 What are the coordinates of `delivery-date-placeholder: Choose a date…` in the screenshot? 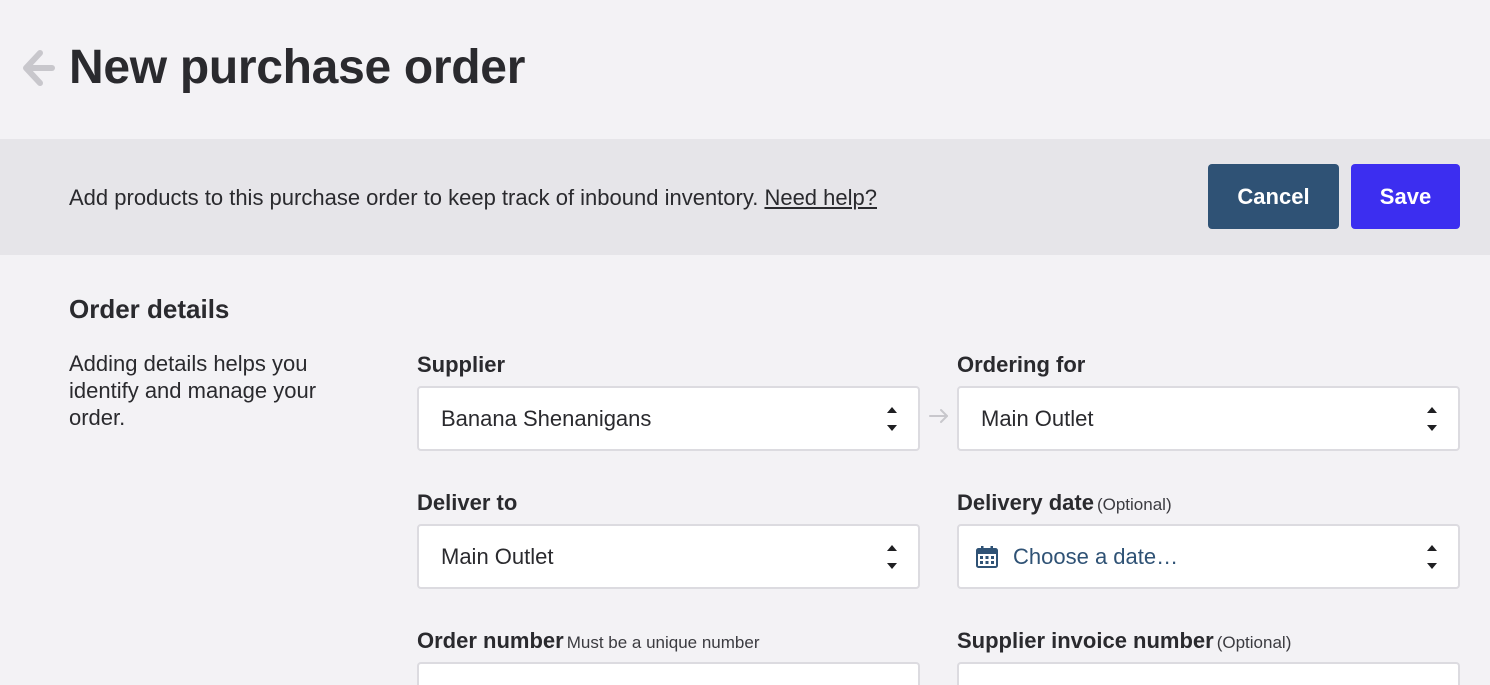 It's located at (1096, 556).